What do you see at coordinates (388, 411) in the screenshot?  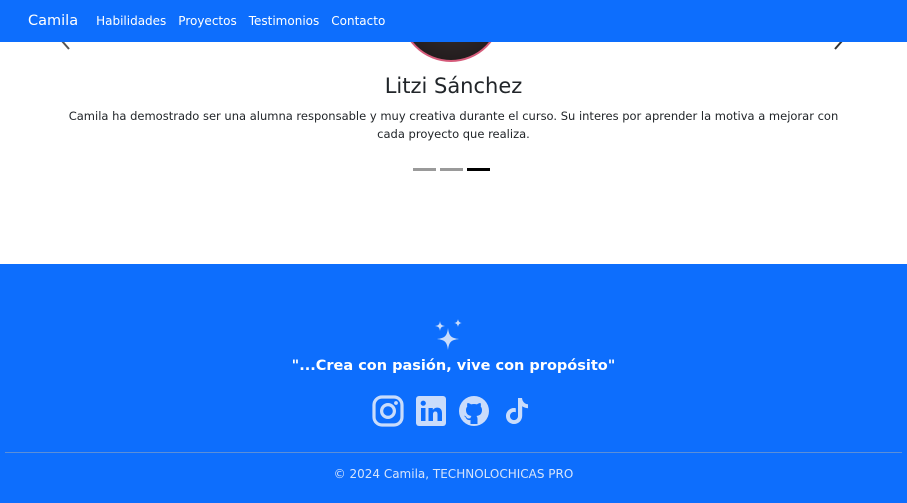 I see `instagram-icon` at bounding box center [388, 411].